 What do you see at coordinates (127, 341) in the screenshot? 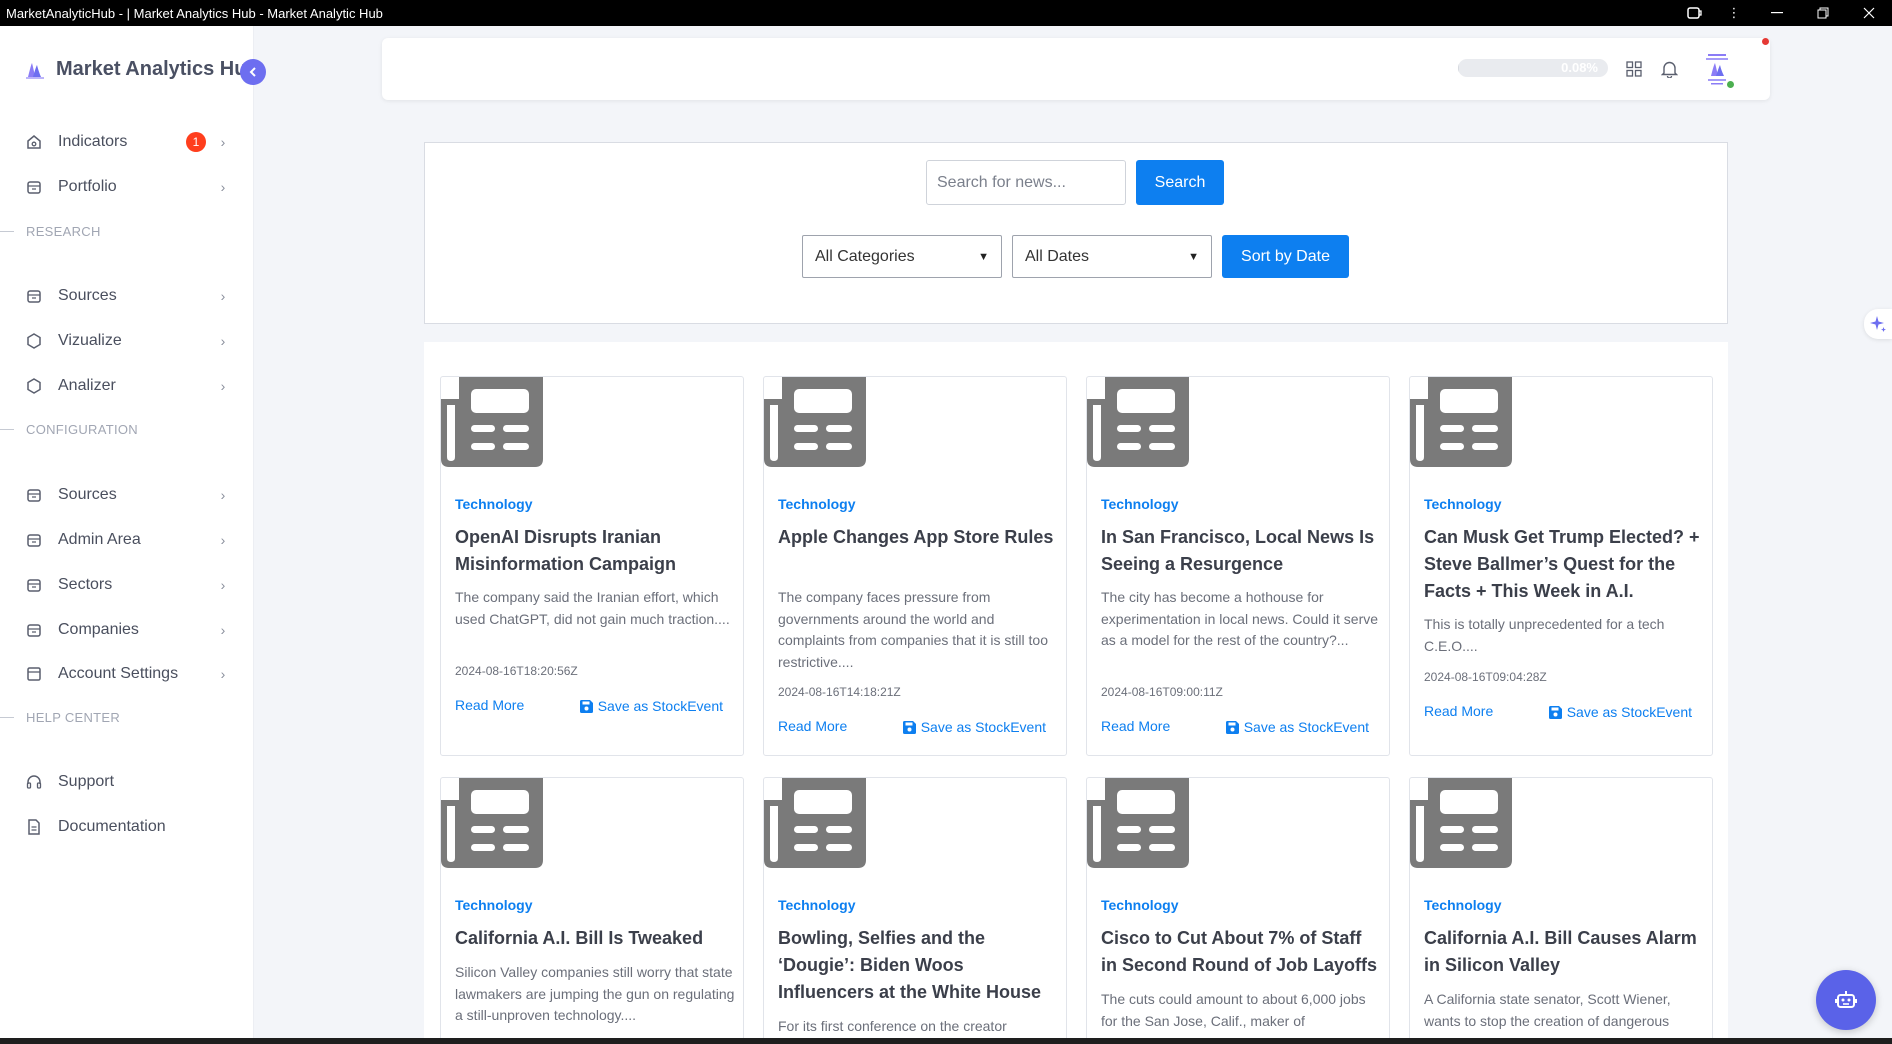
I see `sidebar-item-vizualize: Vizualize ›` at bounding box center [127, 341].